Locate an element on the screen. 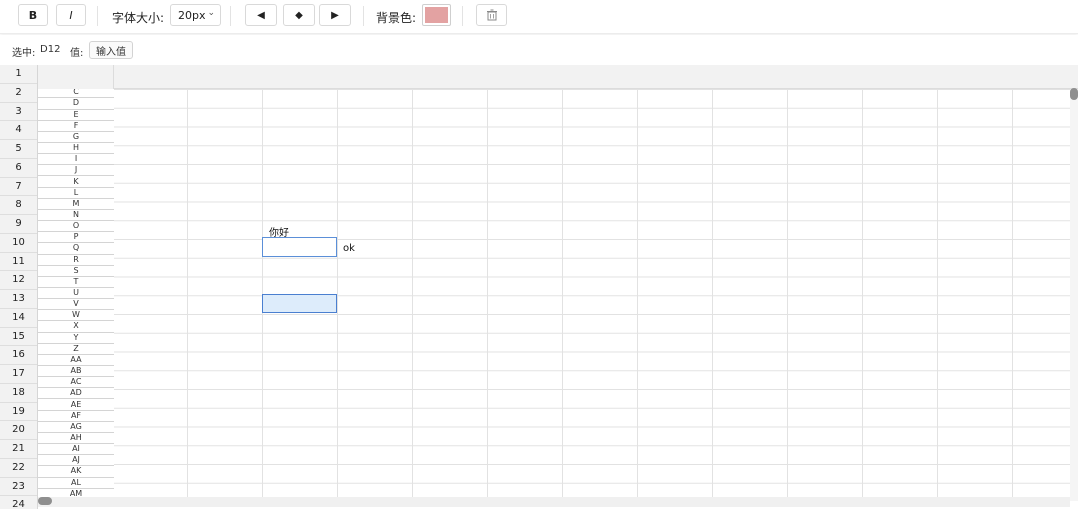 Image resolution: width=1078 pixels, height=509 pixels. diamond-icon: ◆ is located at coordinates (299, 15).